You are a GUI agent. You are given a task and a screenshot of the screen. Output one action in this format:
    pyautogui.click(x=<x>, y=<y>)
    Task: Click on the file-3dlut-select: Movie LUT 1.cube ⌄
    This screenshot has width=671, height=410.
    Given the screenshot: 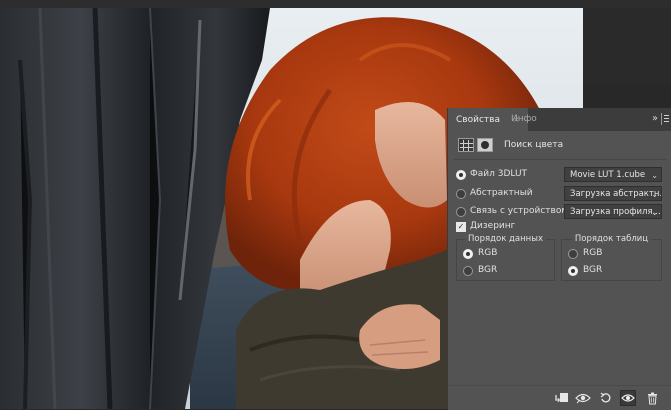 What is the action you would take?
    pyautogui.click(x=613, y=174)
    